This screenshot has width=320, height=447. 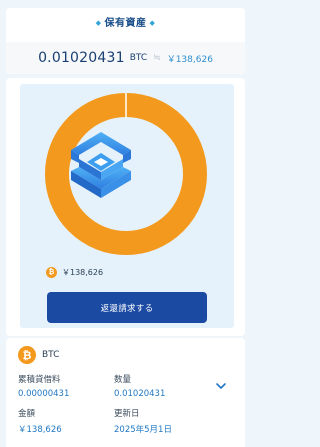 I want to click on section-title: ◆ 保有資産 ◆, so click(x=125, y=21).